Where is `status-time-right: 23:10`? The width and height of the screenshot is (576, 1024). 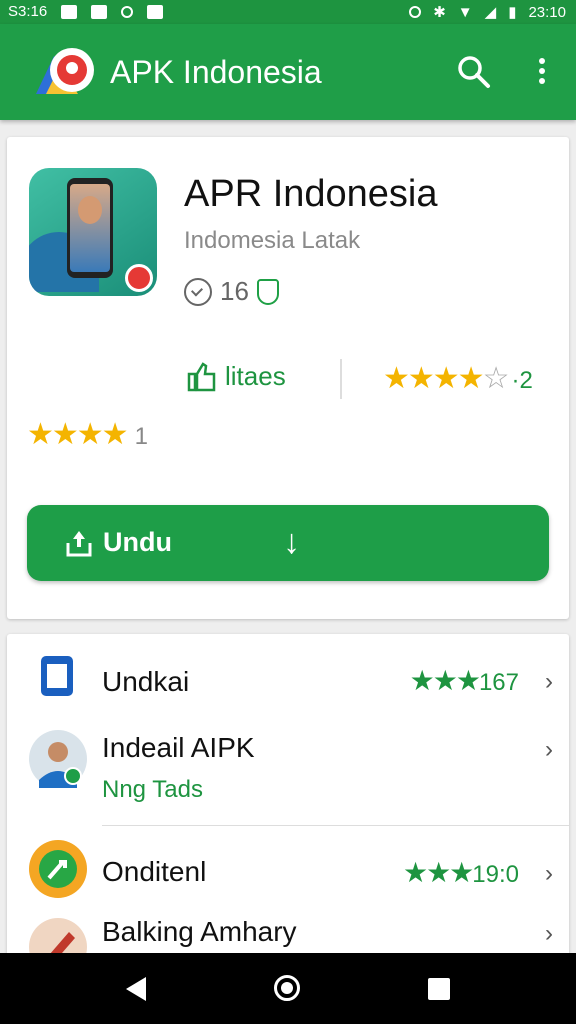 status-time-right: 23:10 is located at coordinates (547, 12).